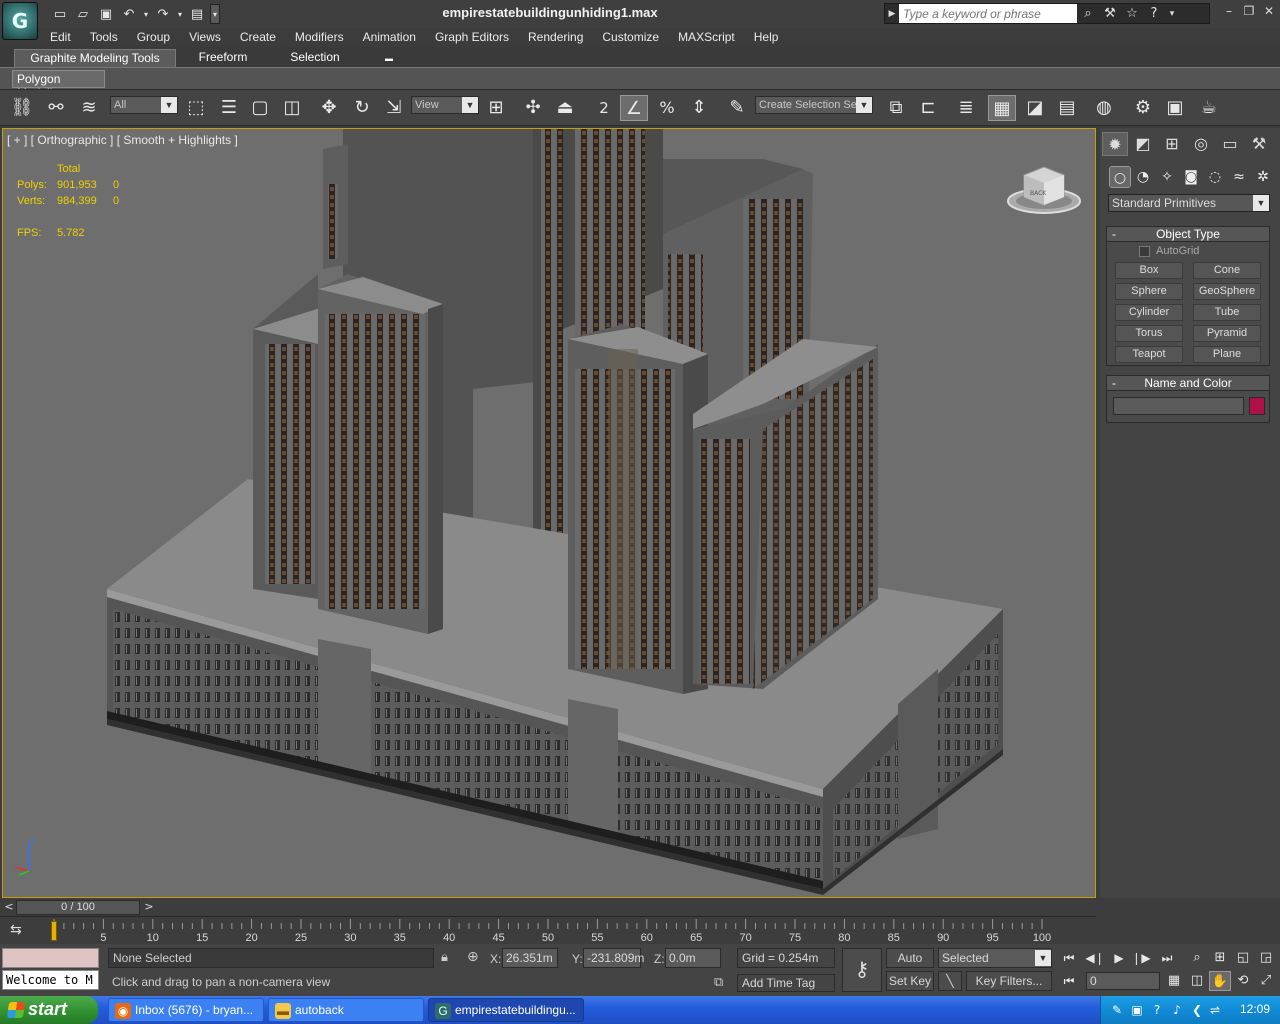 Image resolution: width=1280 pixels, height=1024 pixels. I want to click on teapot-button: Teapot, so click(1149, 354).